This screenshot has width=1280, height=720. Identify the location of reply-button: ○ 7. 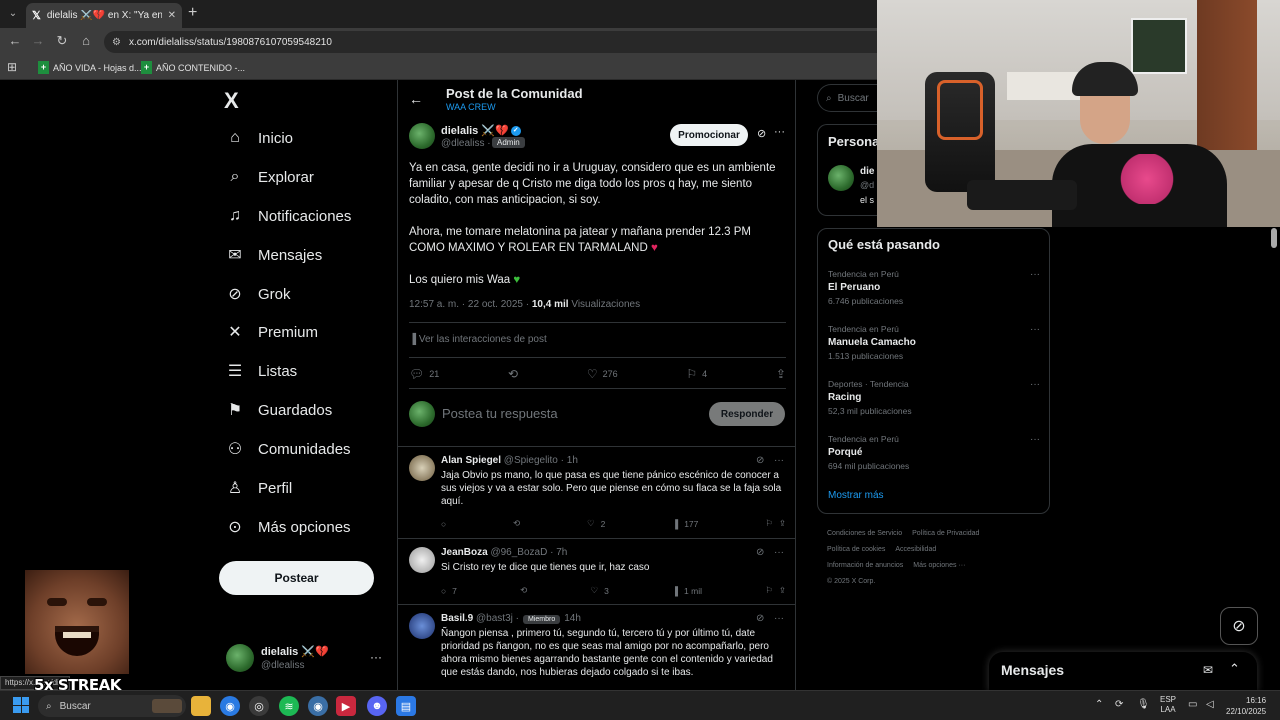
(449, 590).